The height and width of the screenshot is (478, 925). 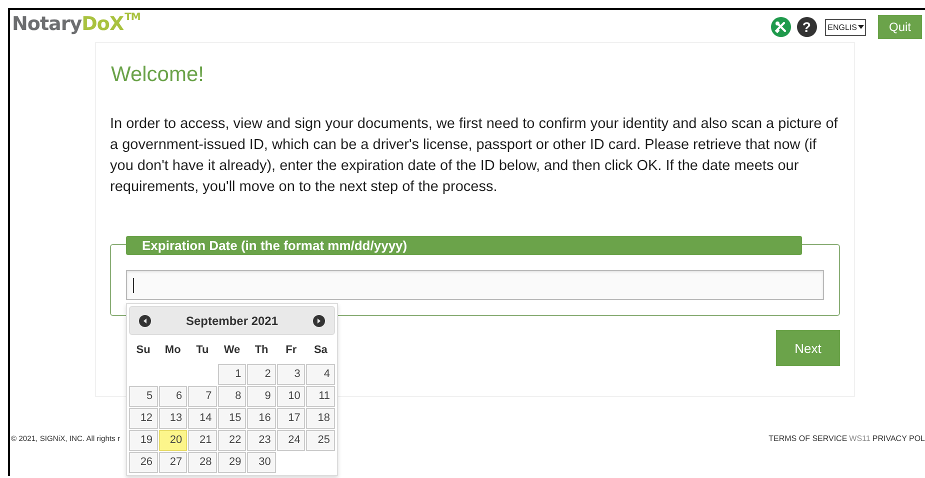 I want to click on next-month-icon, so click(x=319, y=320).